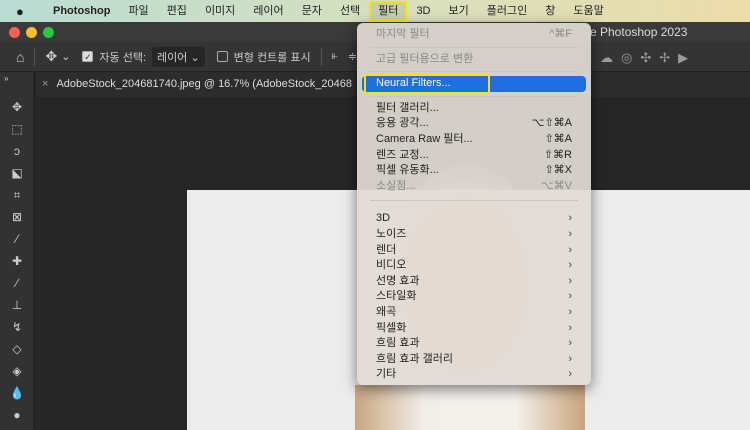 The height and width of the screenshot is (430, 750). What do you see at coordinates (352, 56) in the screenshot?
I see `align-center-icon: ≑` at bounding box center [352, 56].